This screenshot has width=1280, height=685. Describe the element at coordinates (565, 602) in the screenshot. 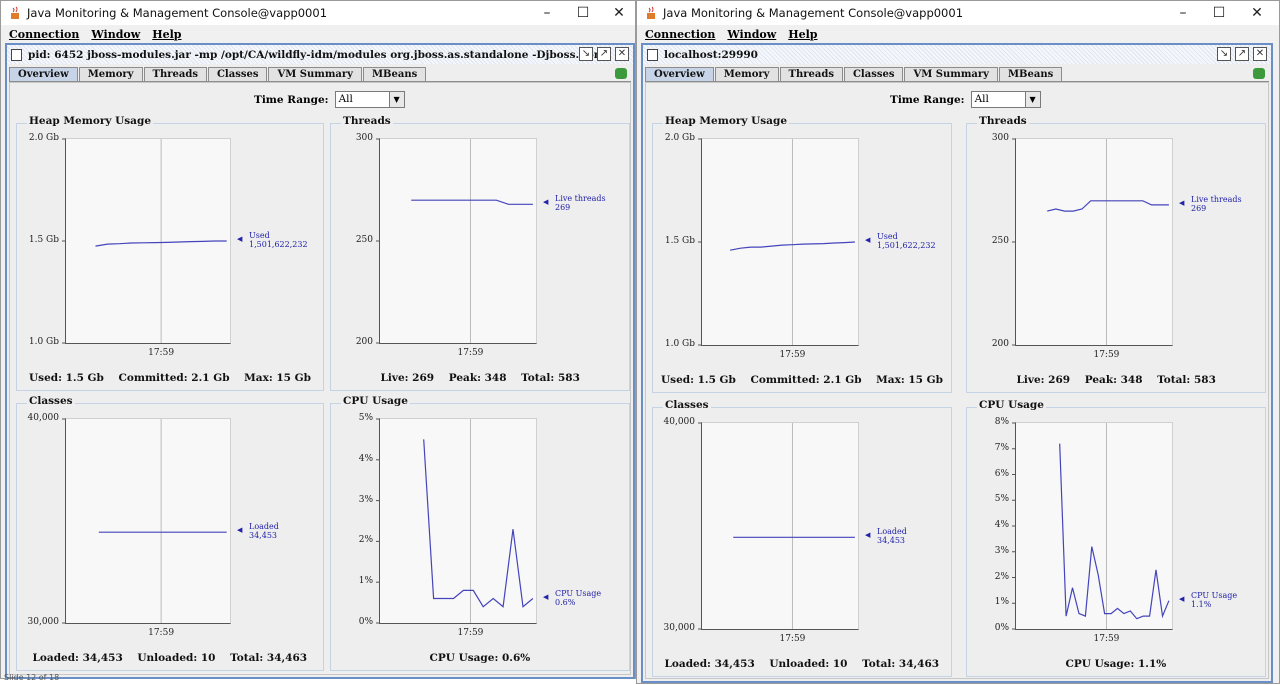

I see `series-value: 0.6%` at that location.